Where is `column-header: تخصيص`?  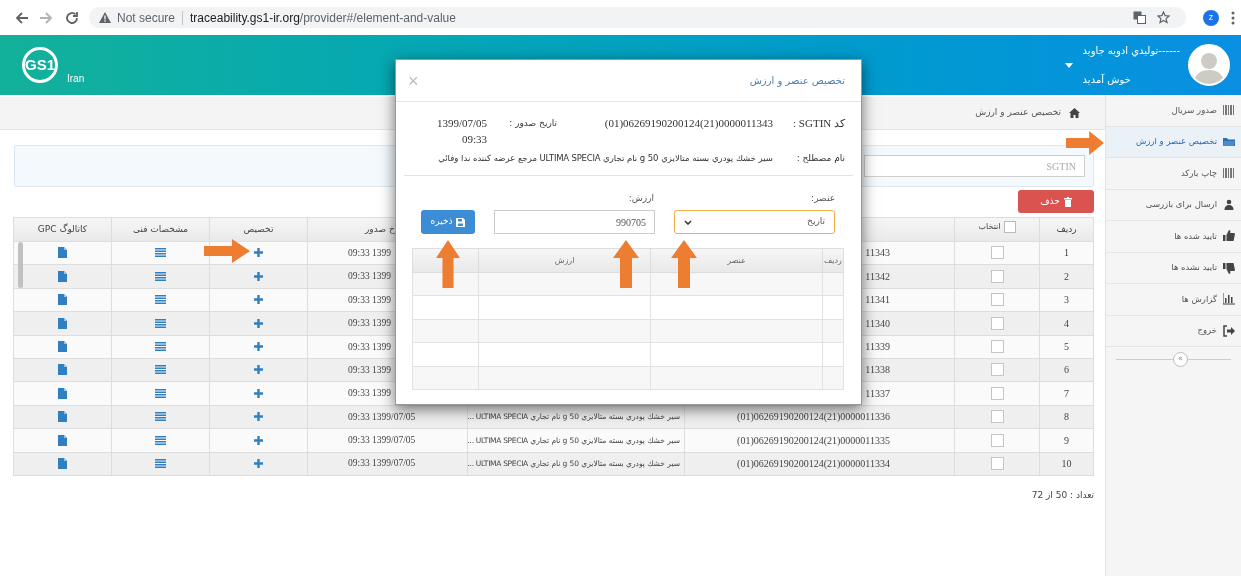
column-header: تخصيص is located at coordinates (258, 228).